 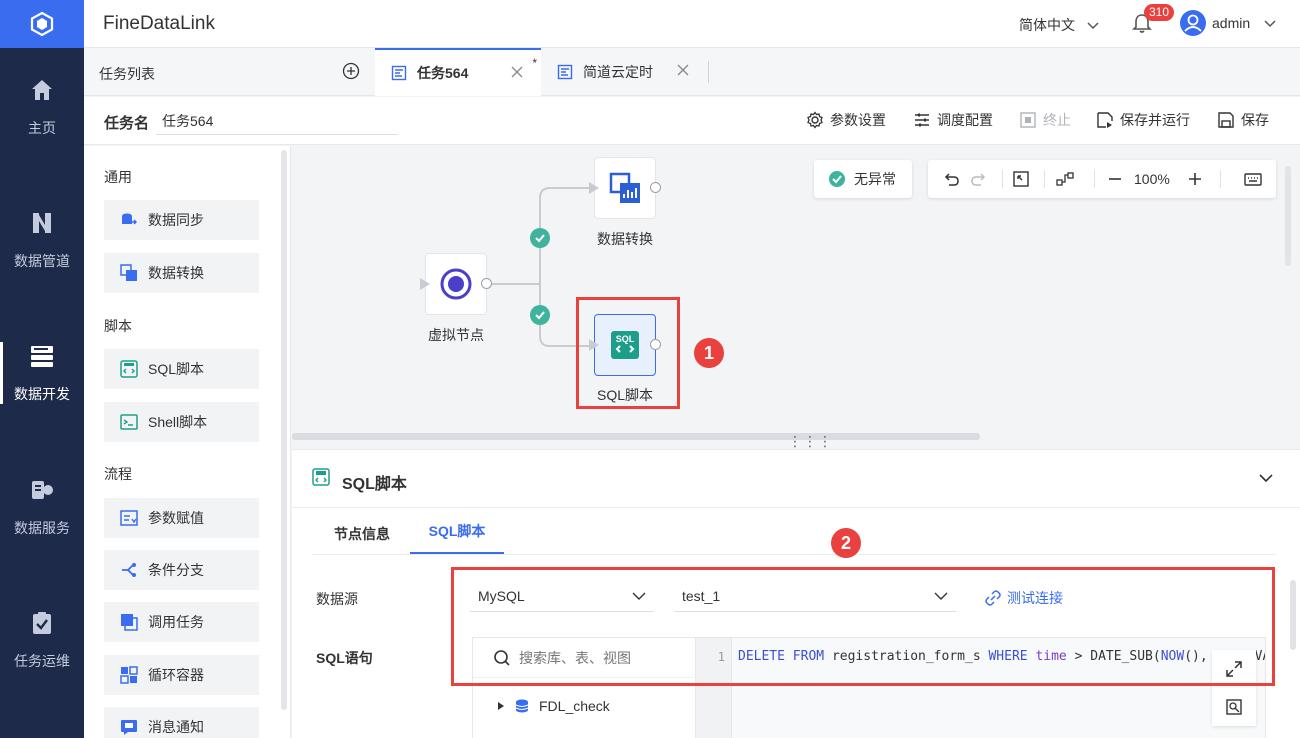 What do you see at coordinates (1021, 179) in the screenshot?
I see `fit-view-icon` at bounding box center [1021, 179].